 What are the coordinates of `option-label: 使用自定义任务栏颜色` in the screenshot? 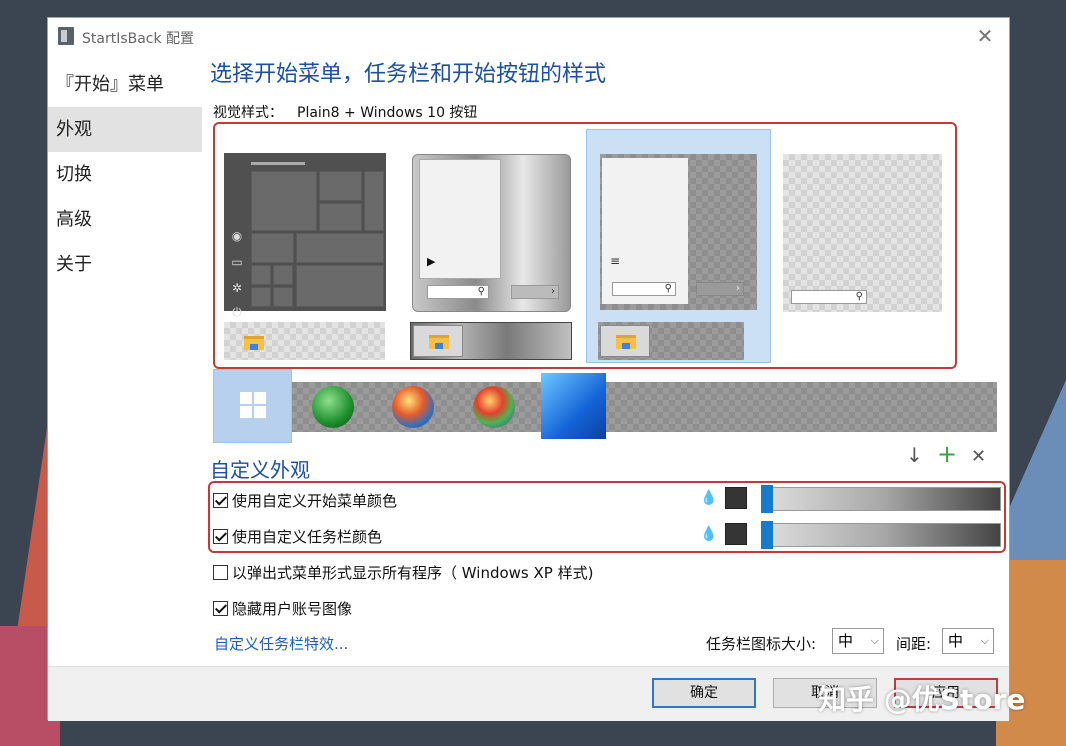 It's located at (307, 537).